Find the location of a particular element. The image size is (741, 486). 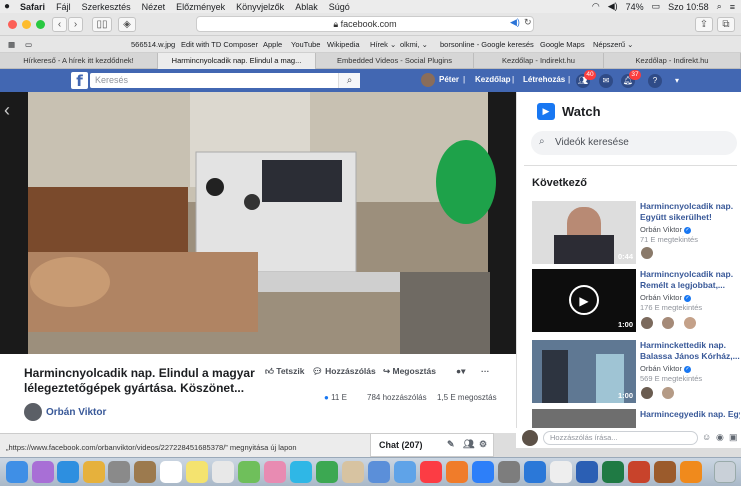

likes-count: 11 E is located at coordinates (339, 397).